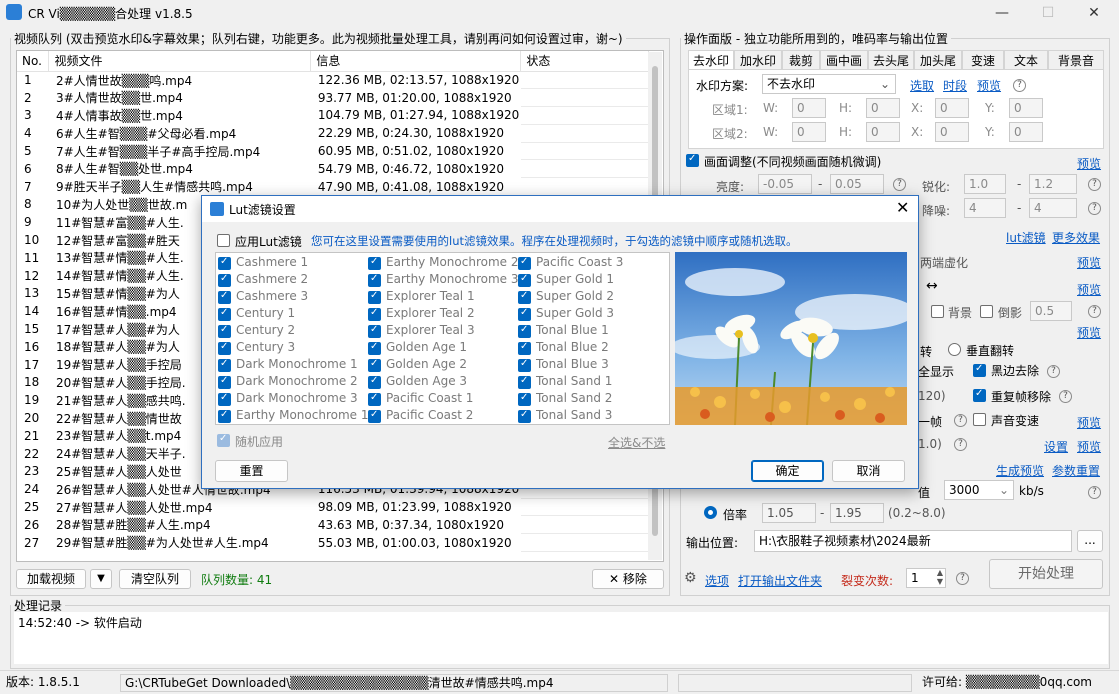 Image resolution: width=1119 pixels, height=694 pixels. What do you see at coordinates (33, 61) in the screenshot?
I see `column-header-no: No.` at bounding box center [33, 61].